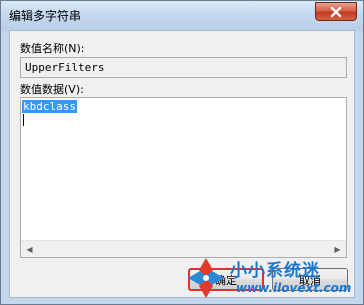  I want to click on site-watermark: 小小系统迷 www.ilovext.com, so click(275, 279).